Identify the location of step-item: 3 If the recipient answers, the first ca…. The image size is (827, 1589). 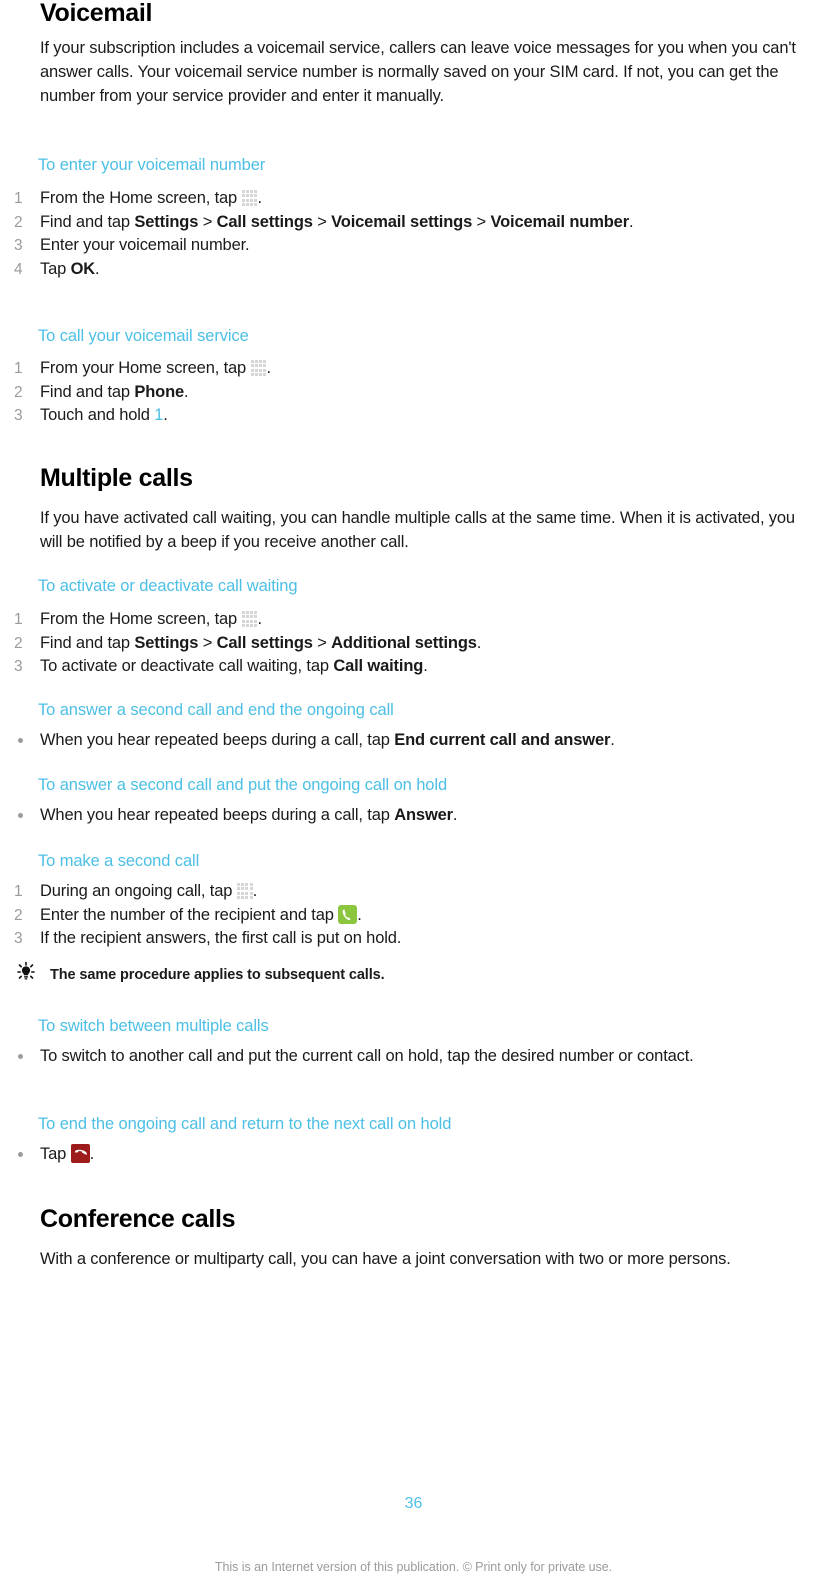
(413, 939).